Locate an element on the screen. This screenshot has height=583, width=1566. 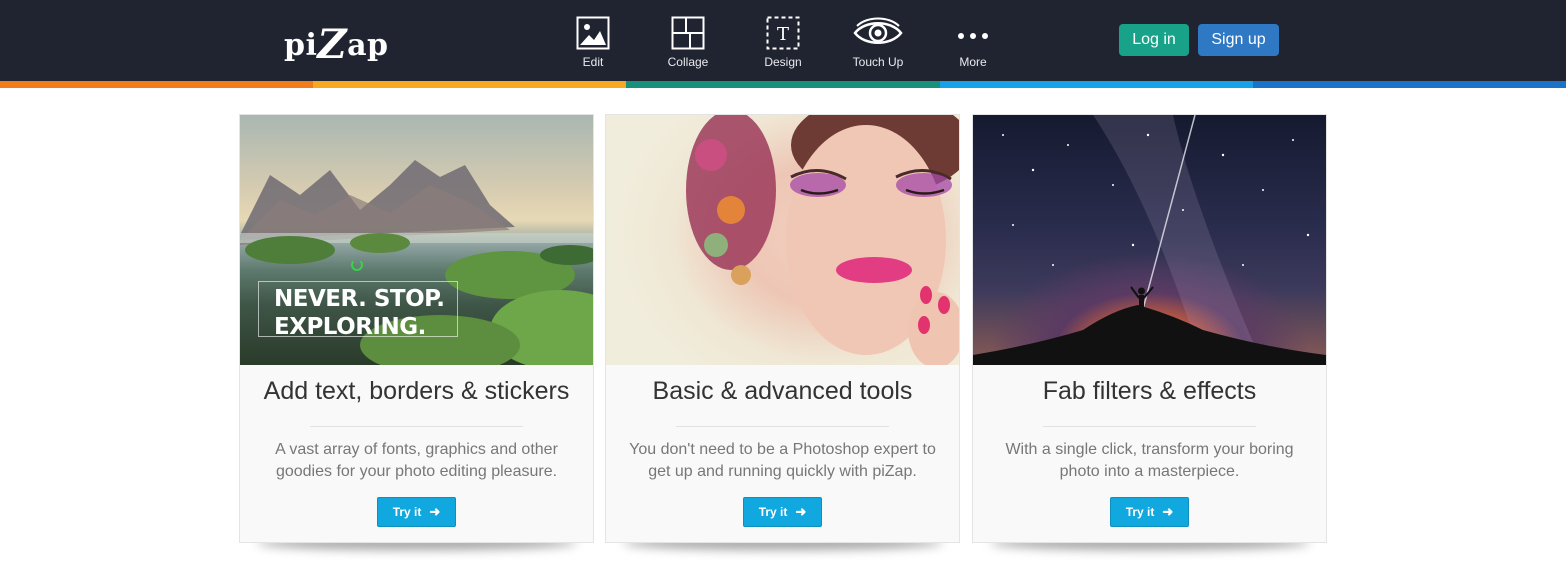
nav-more: More is located at coordinates (973, 44).